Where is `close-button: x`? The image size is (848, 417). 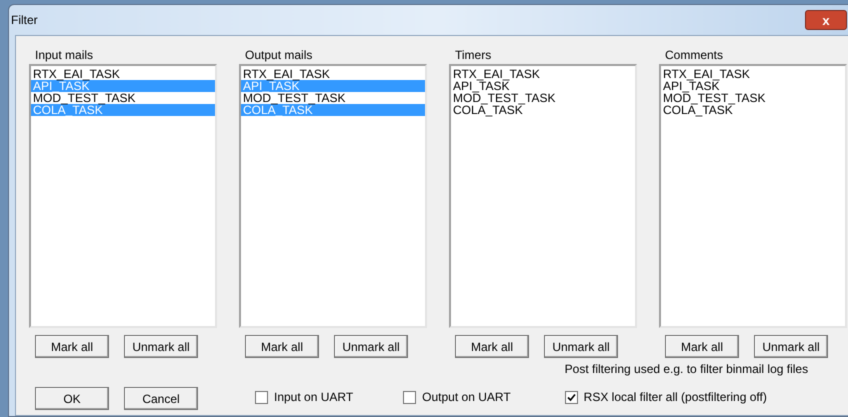 close-button: x is located at coordinates (826, 20).